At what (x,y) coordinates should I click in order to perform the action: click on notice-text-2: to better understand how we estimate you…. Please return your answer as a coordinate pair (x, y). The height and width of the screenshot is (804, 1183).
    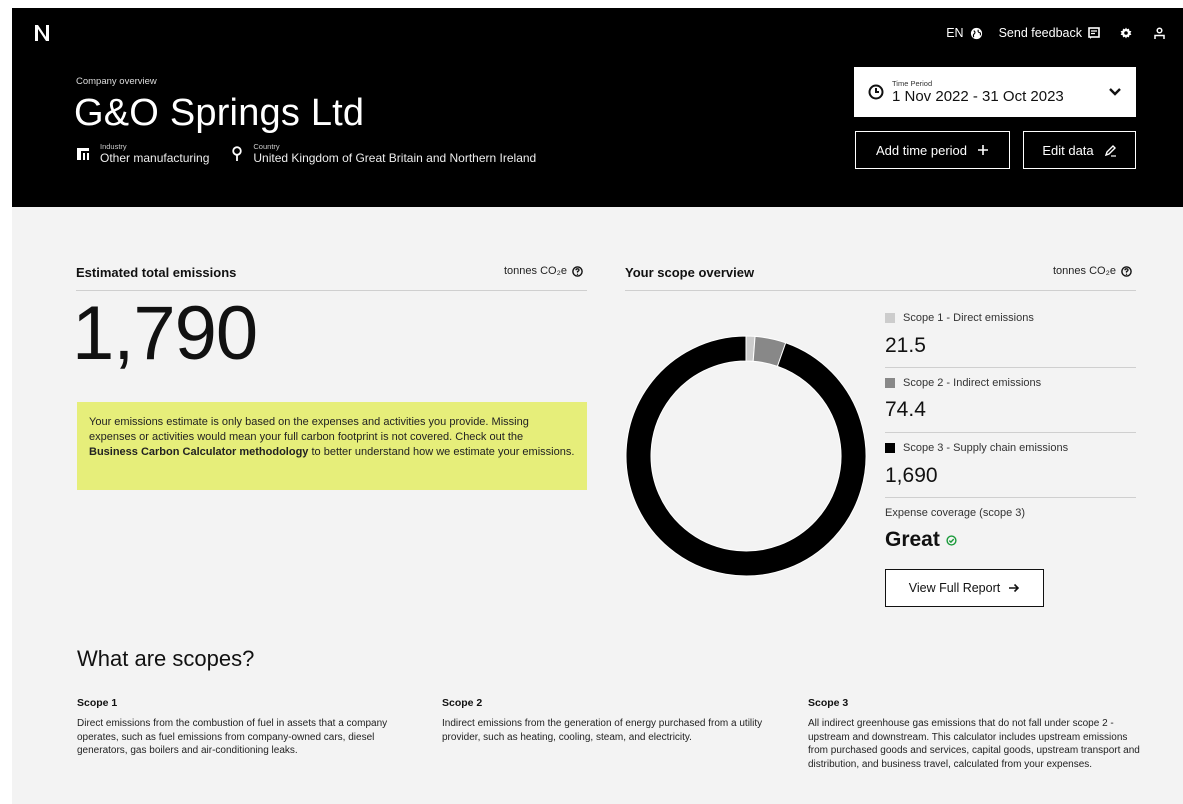
    Looking at the image, I should click on (441, 452).